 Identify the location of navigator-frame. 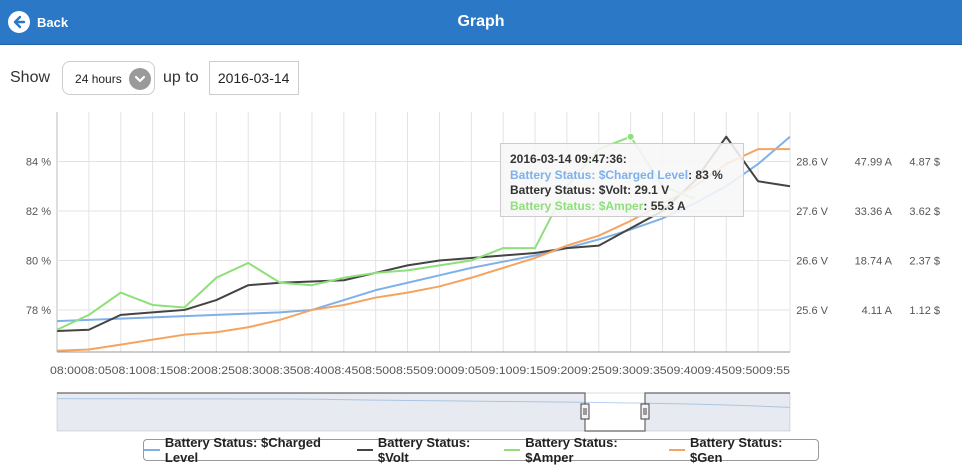
(423, 412).